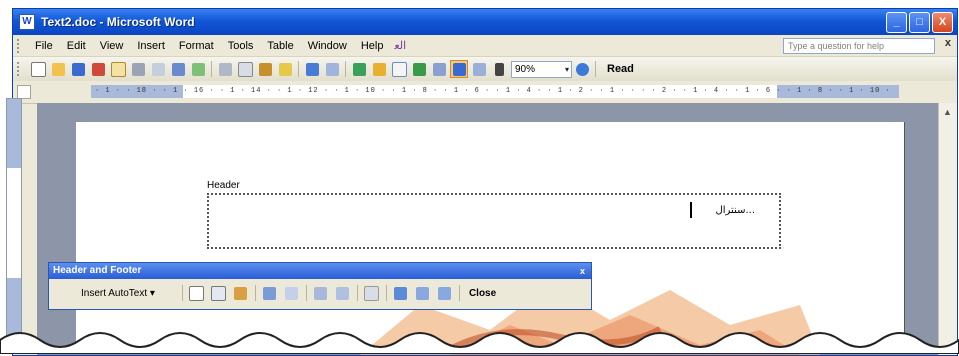 The height and width of the screenshot is (356, 959). Describe the element at coordinates (14, 223) in the screenshot. I see `vertical-ruler-text-area` at that location.